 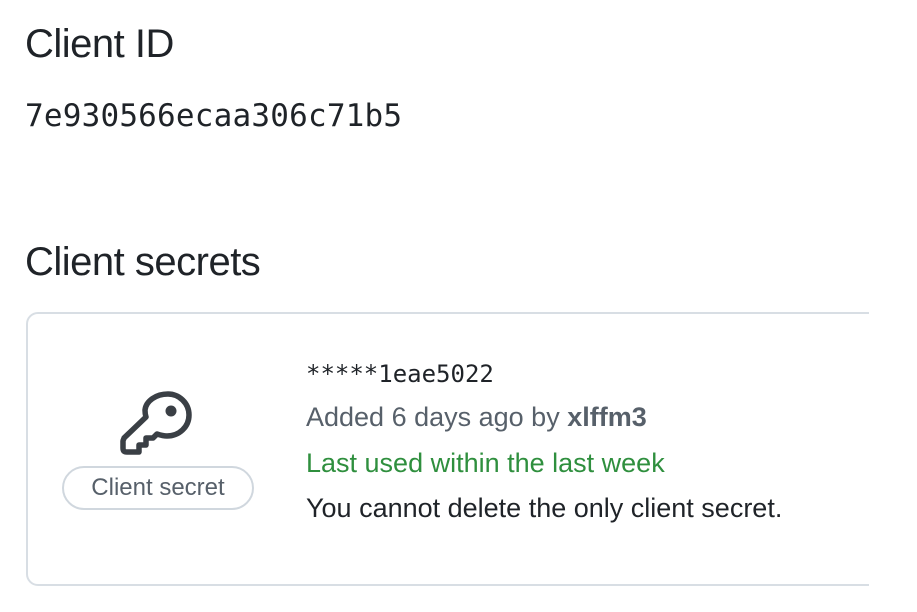 What do you see at coordinates (156, 423) in the screenshot?
I see `key-icon` at bounding box center [156, 423].